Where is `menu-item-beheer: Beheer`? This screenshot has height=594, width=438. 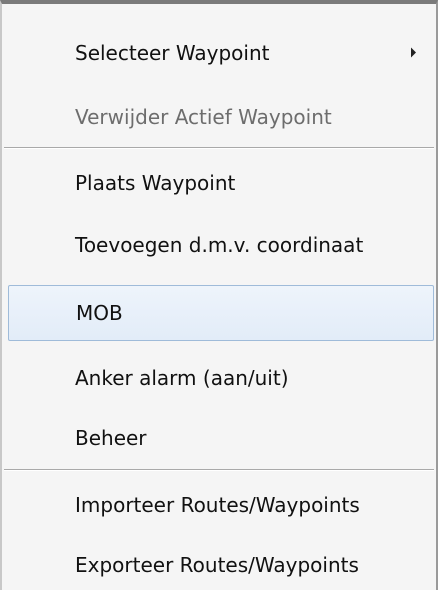
menu-item-beheer: Beheer is located at coordinates (219, 438).